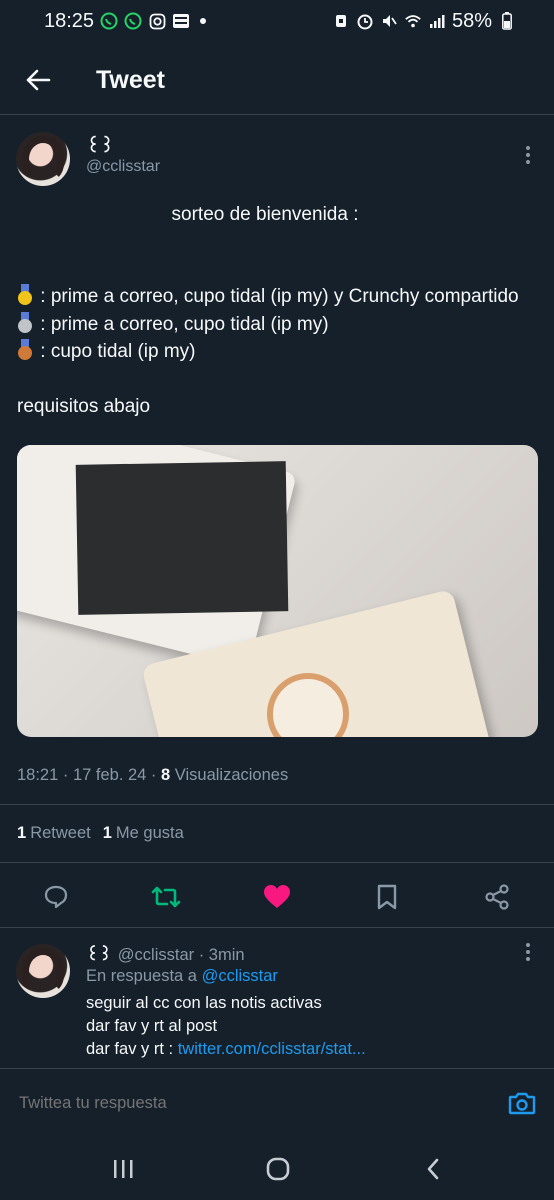 This screenshot has width=554, height=1200. What do you see at coordinates (437, 21) in the screenshot?
I see `signal-icon` at bounding box center [437, 21].